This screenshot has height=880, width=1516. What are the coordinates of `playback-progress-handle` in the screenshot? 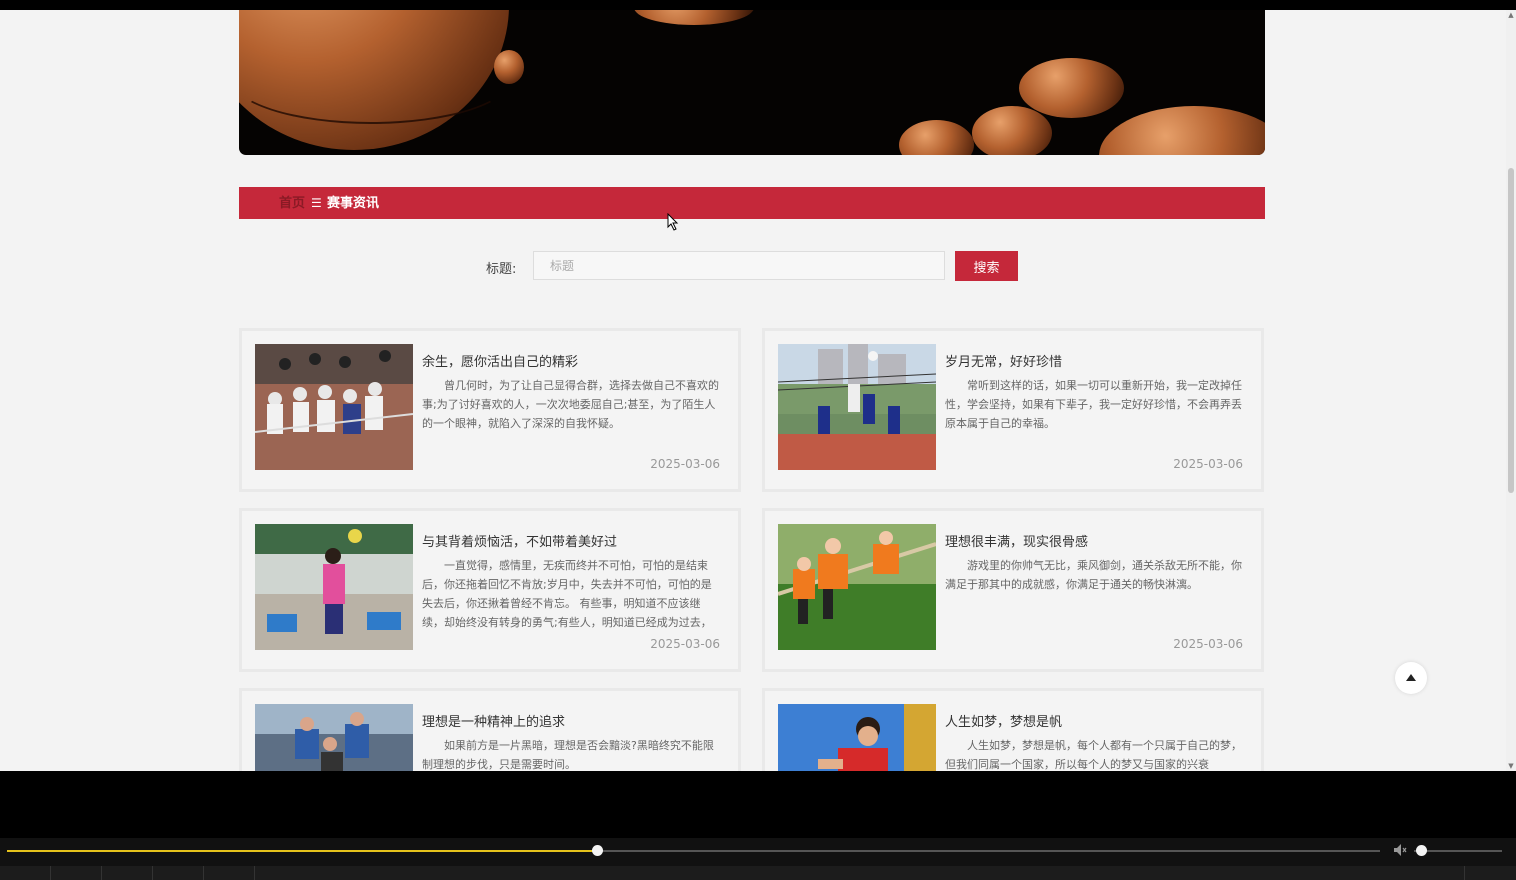 It's located at (597, 850).